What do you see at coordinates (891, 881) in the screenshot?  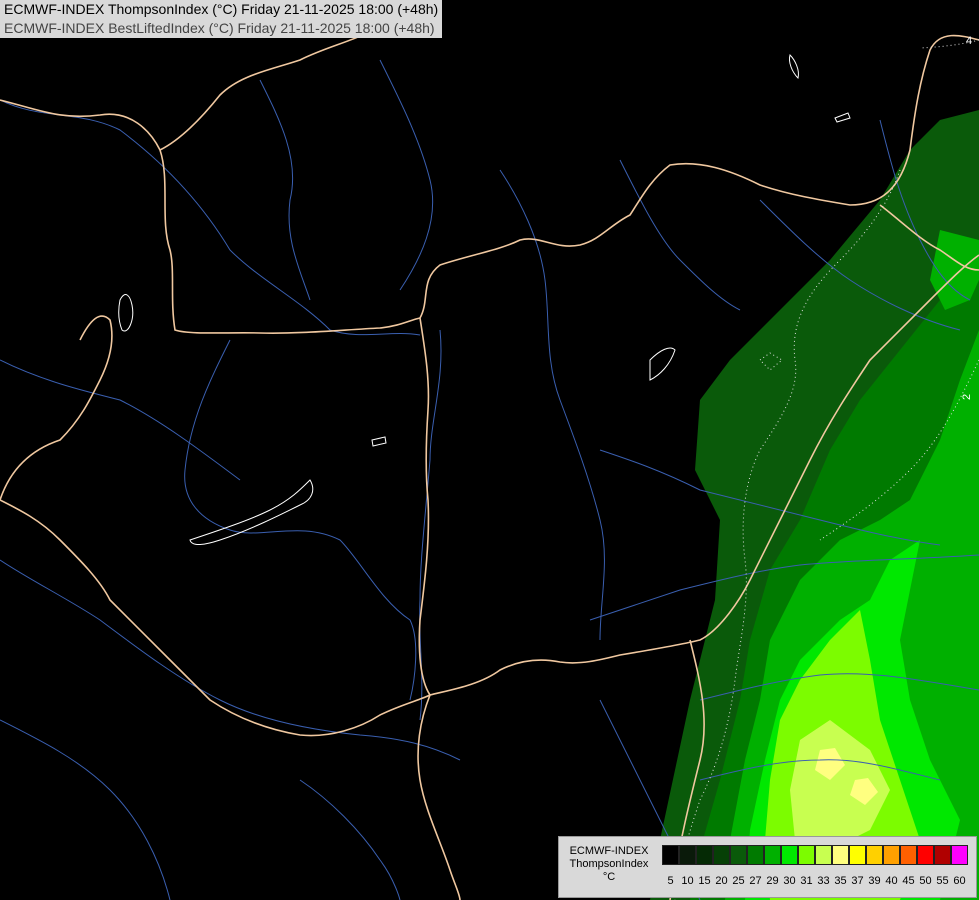 I see `legend-tick: 40` at bounding box center [891, 881].